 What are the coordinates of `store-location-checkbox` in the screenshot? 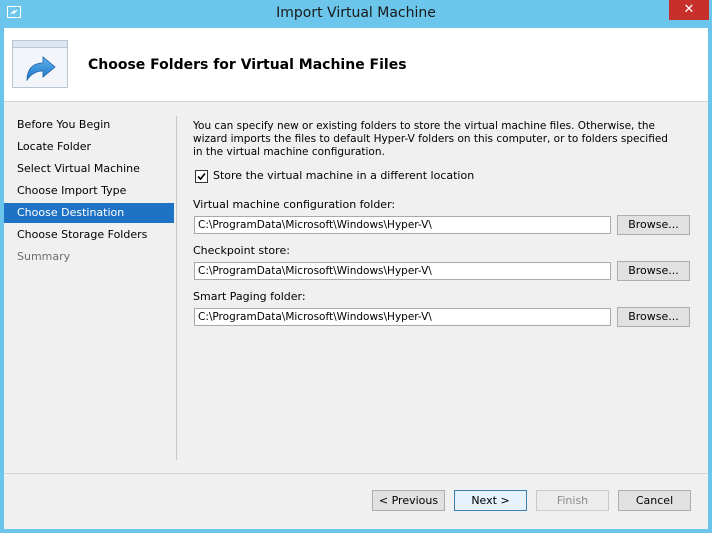 It's located at (201, 176).